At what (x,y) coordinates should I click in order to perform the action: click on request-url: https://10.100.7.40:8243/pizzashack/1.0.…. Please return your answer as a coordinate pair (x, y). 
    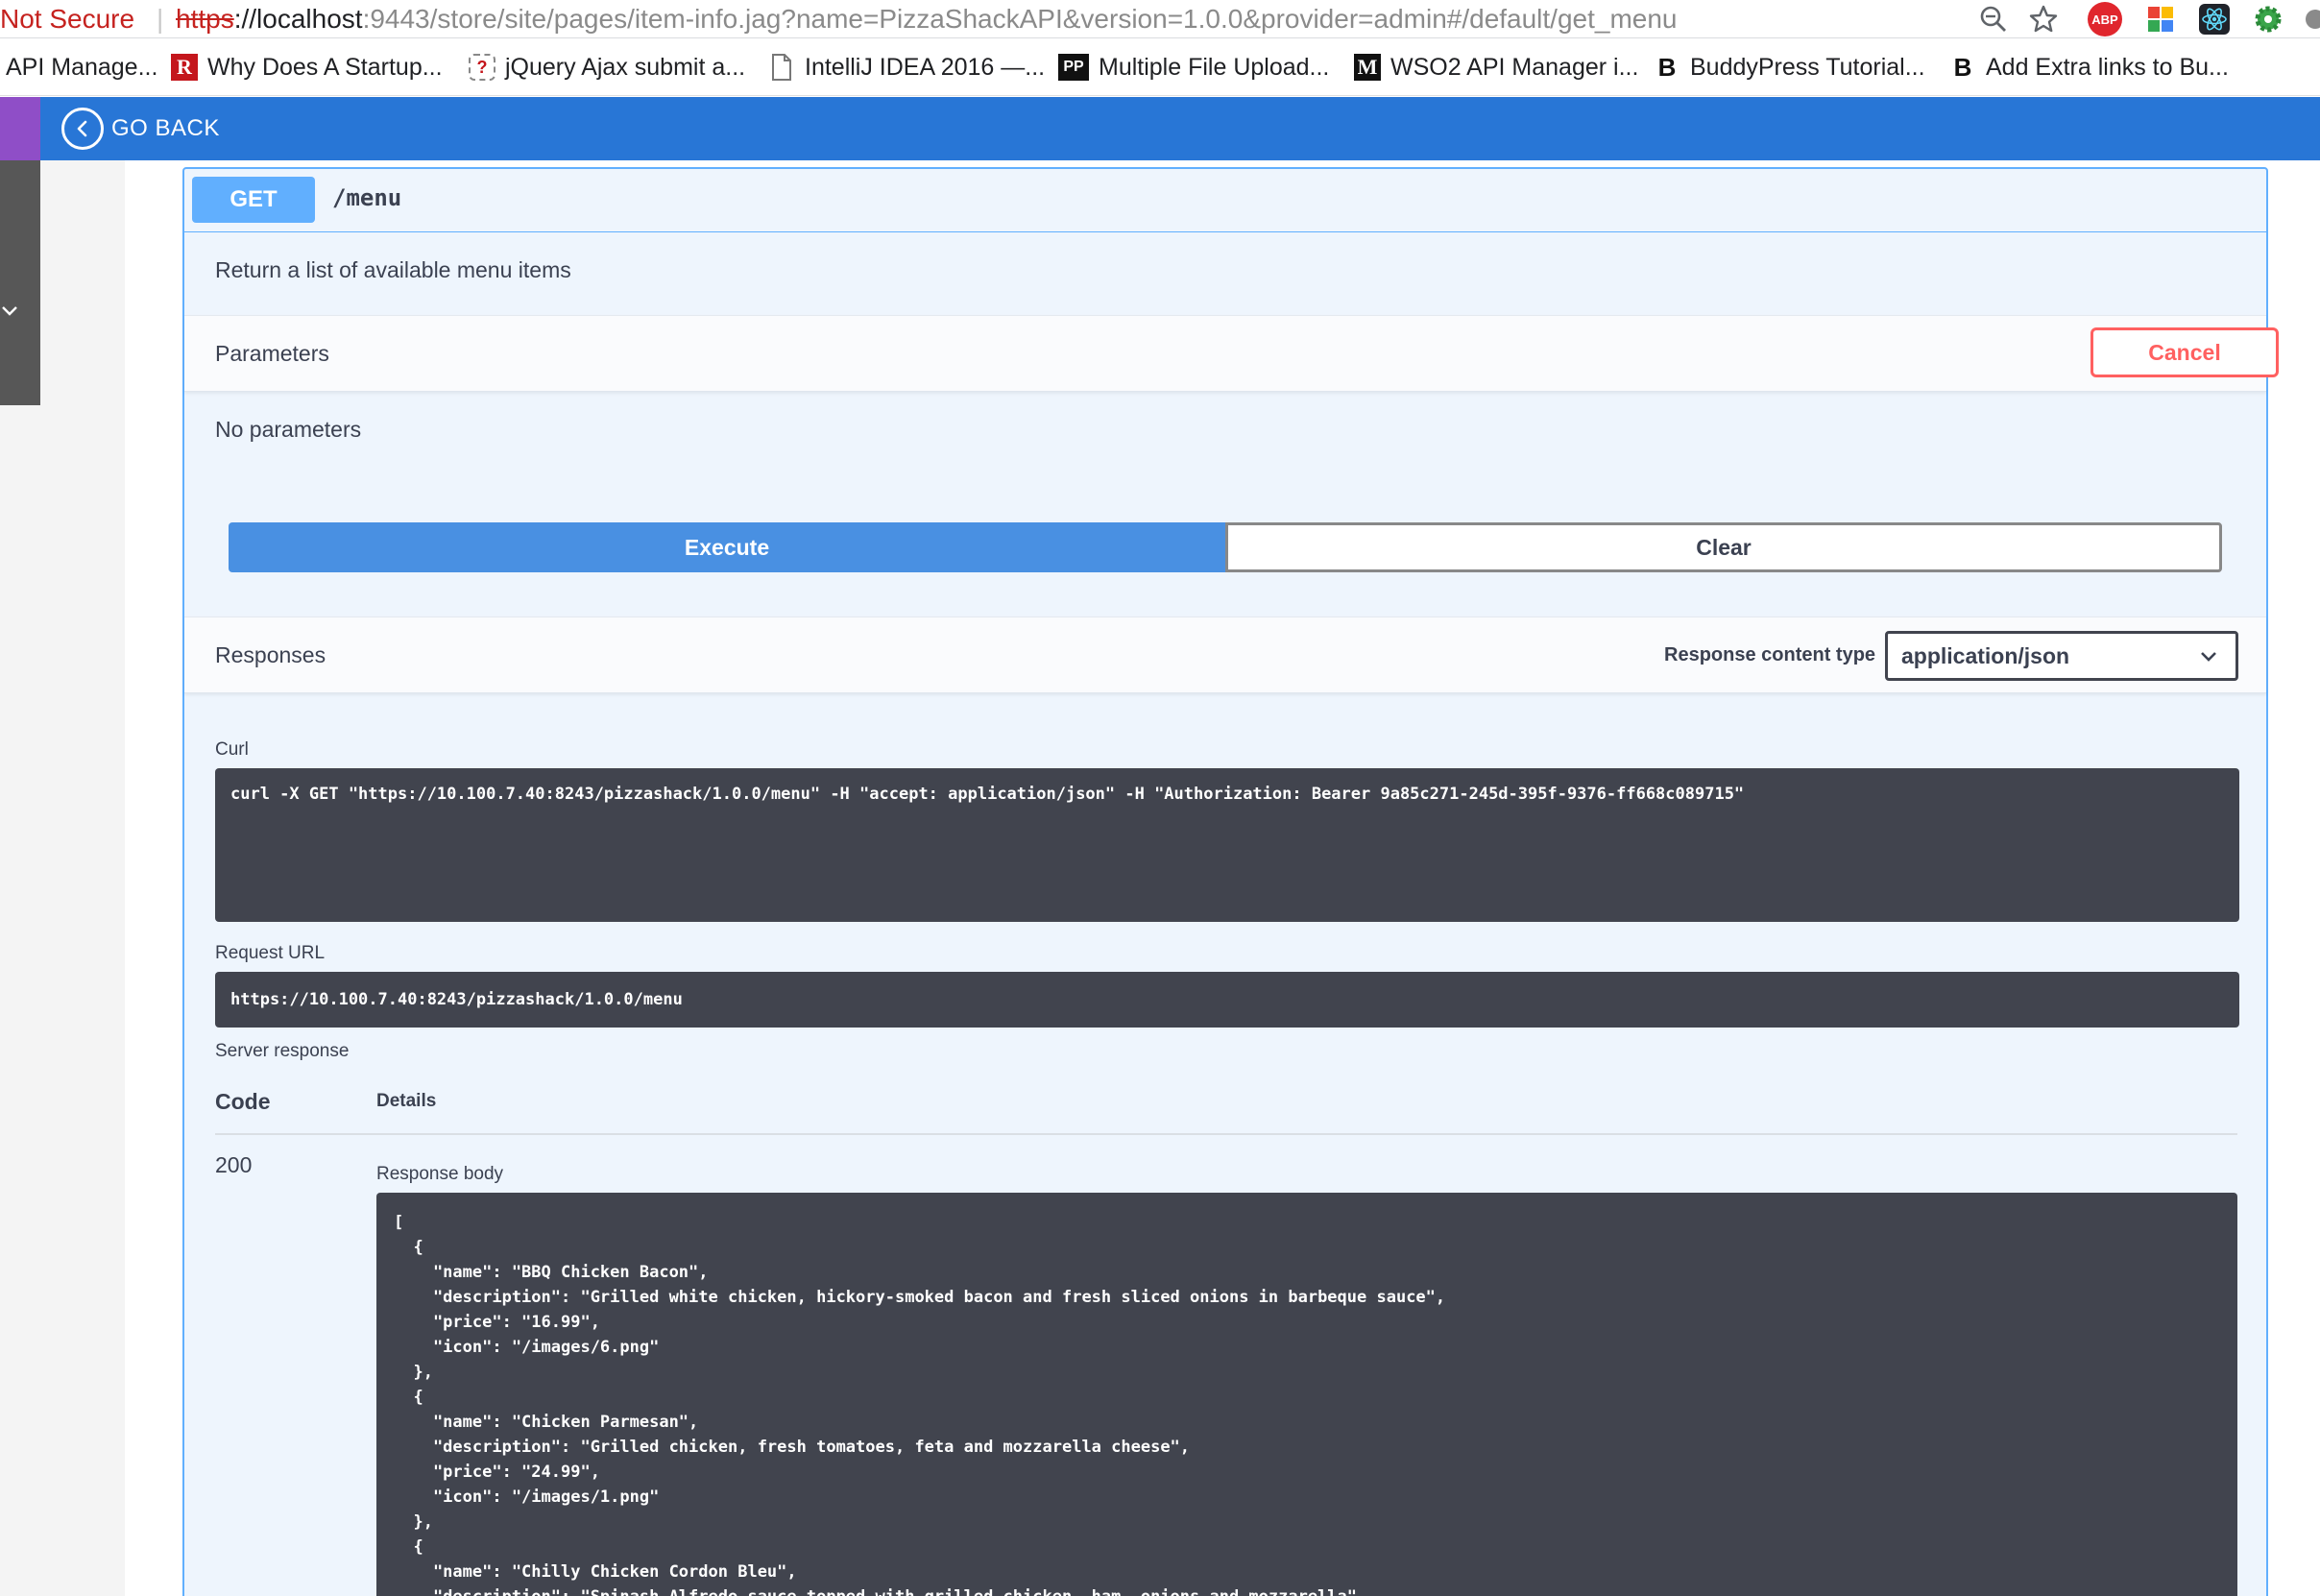
    Looking at the image, I should click on (1227, 1000).